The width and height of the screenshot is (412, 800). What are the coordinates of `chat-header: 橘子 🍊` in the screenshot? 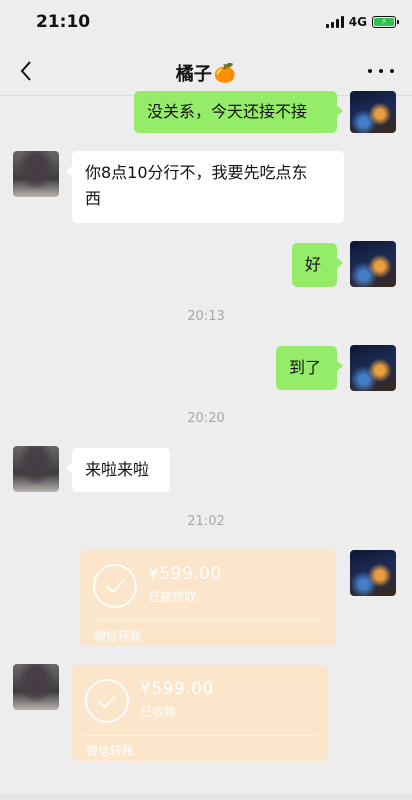 It's located at (206, 71).